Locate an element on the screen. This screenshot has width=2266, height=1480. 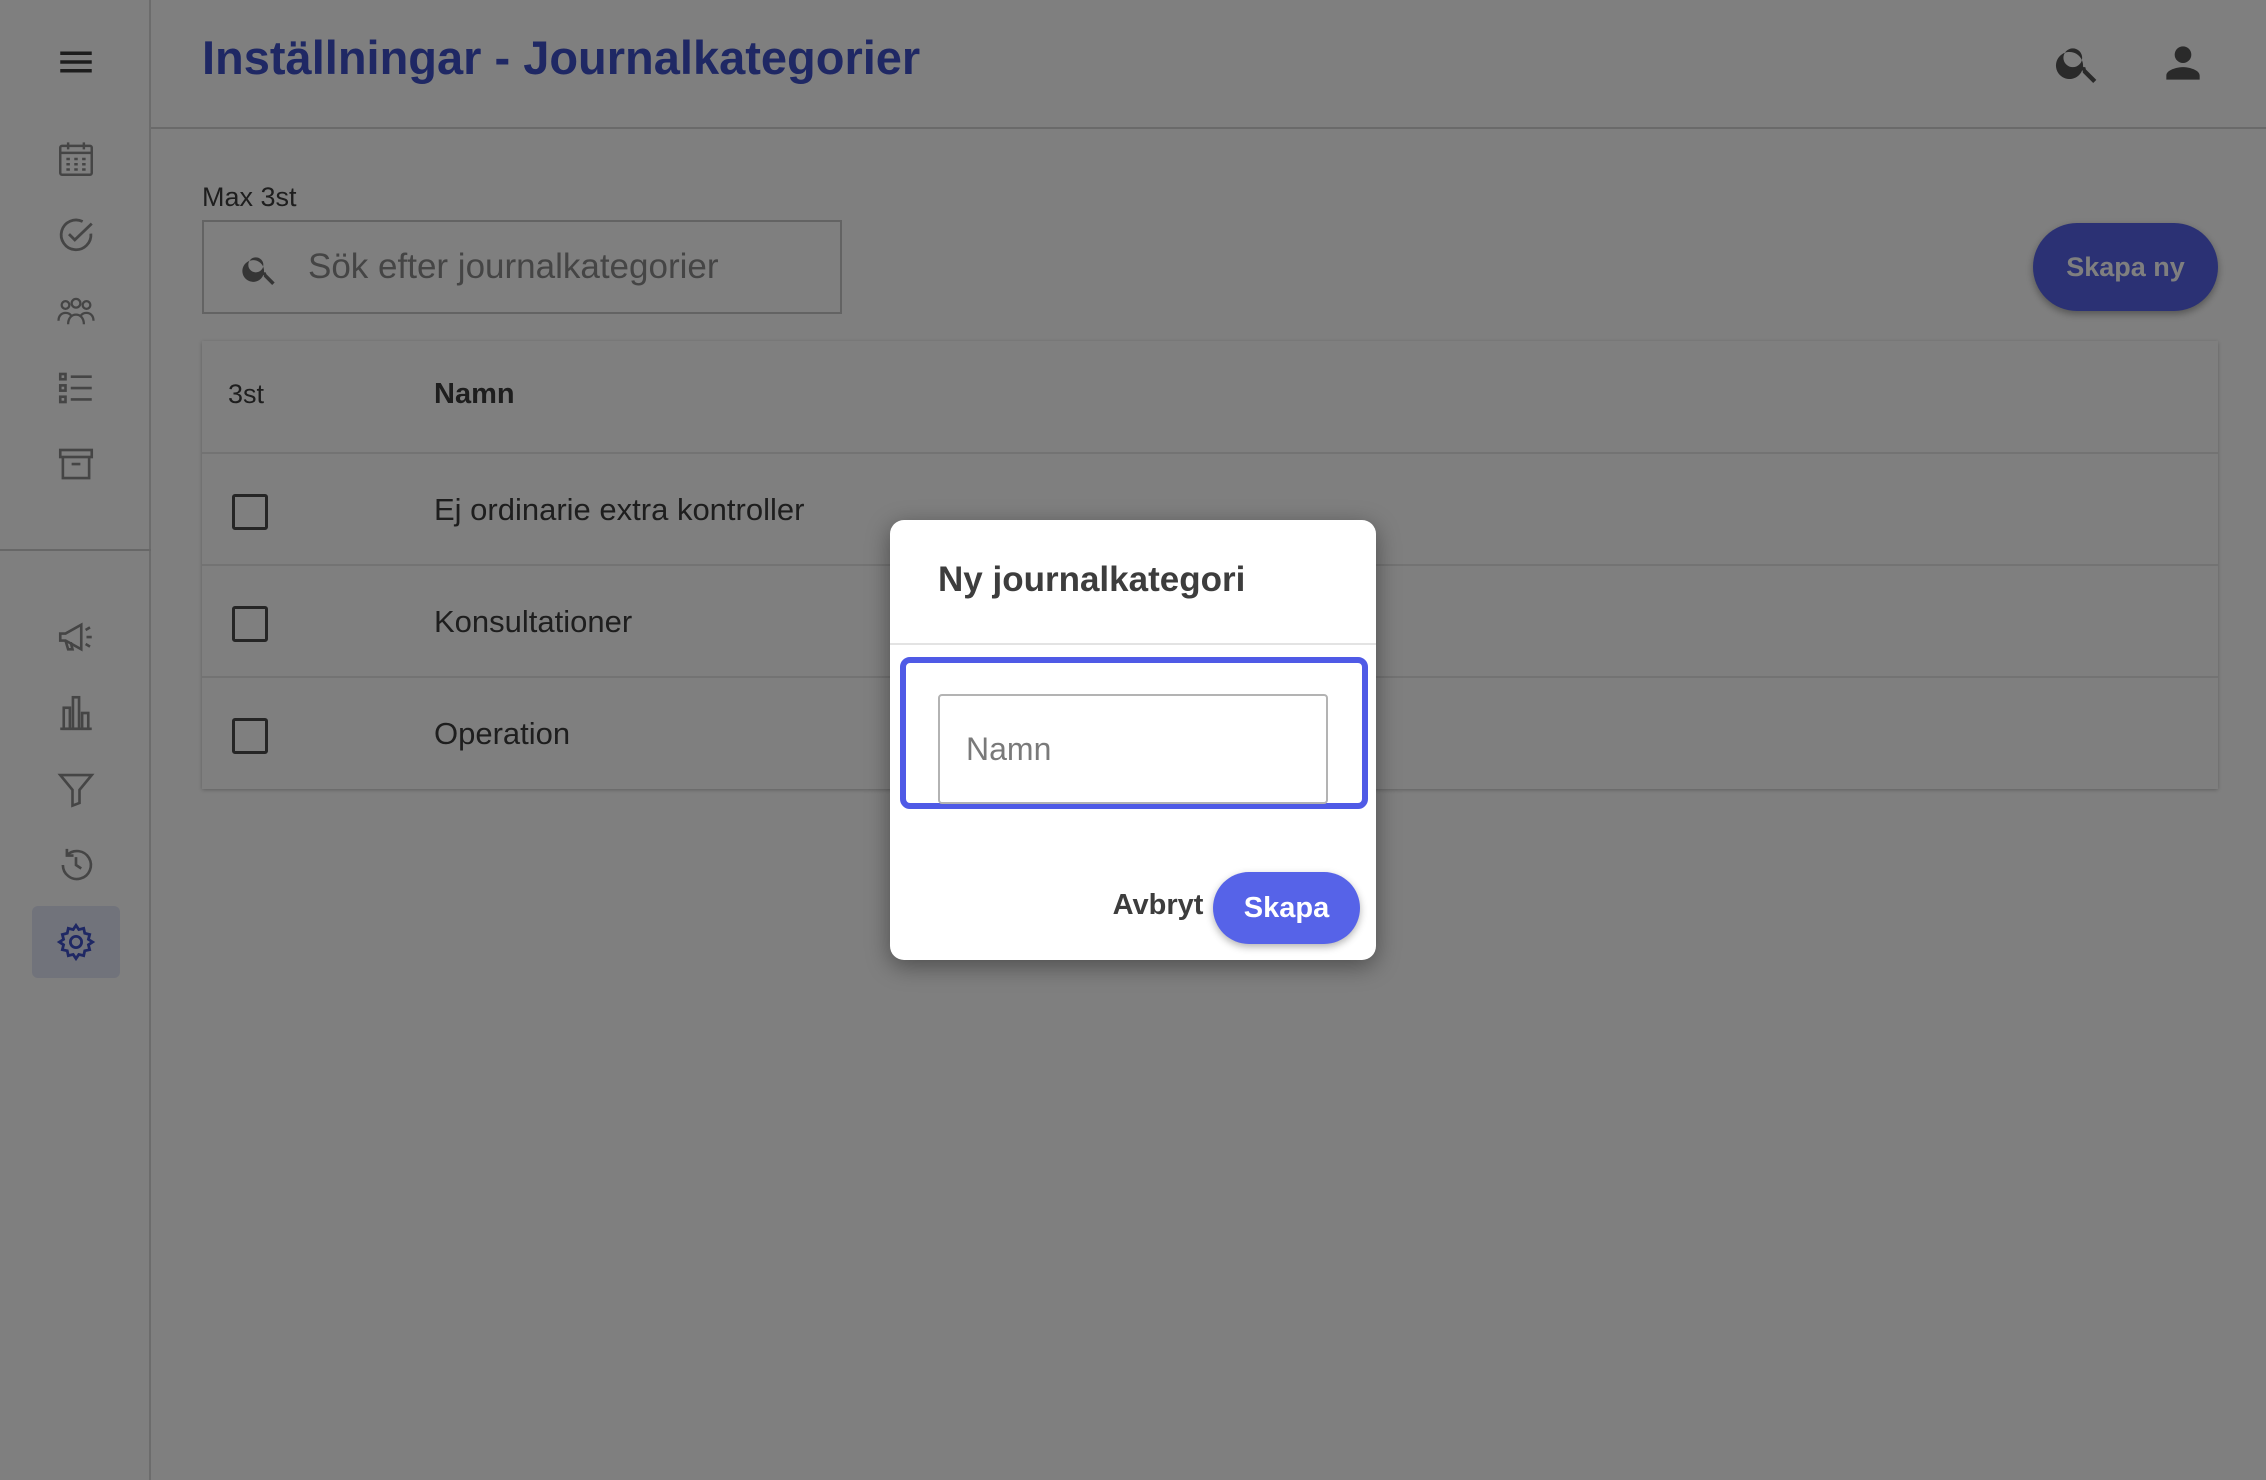
dialog-title: Ny journalkategori is located at coordinates (1092, 579).